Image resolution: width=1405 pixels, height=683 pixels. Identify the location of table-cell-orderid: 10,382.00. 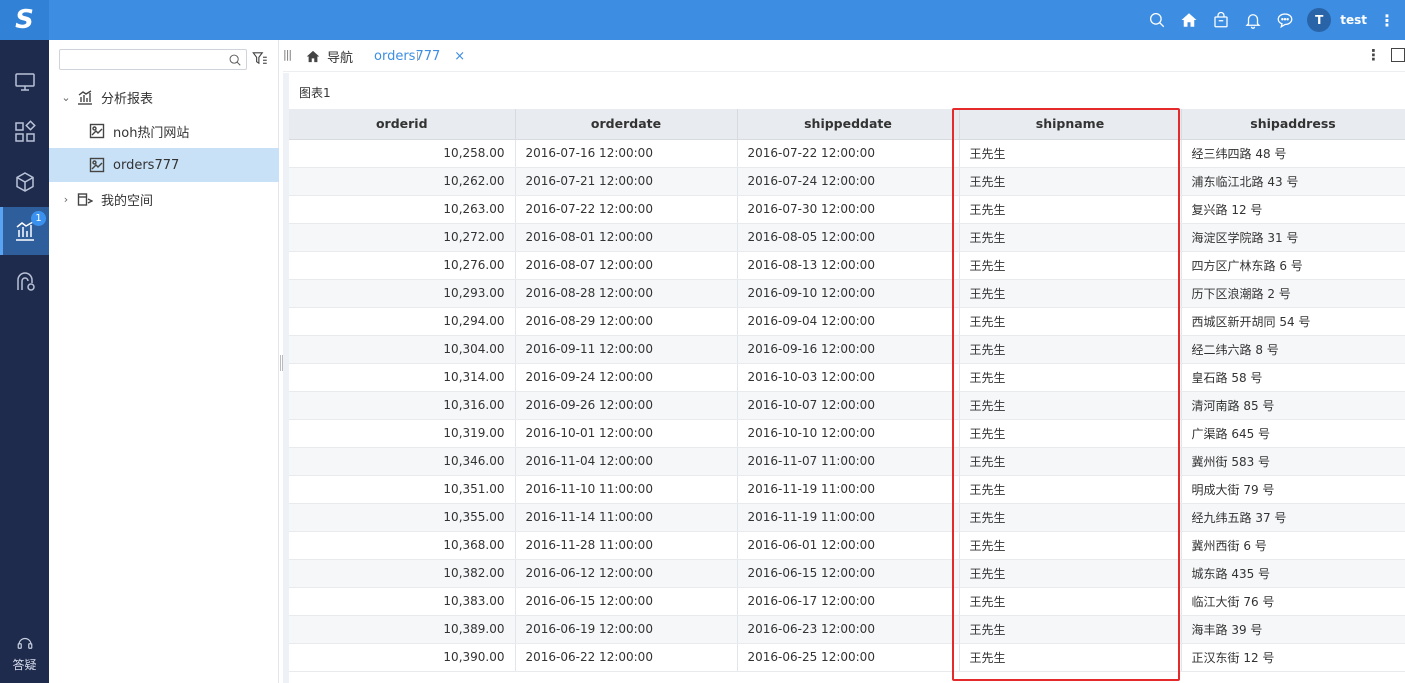
(402, 573).